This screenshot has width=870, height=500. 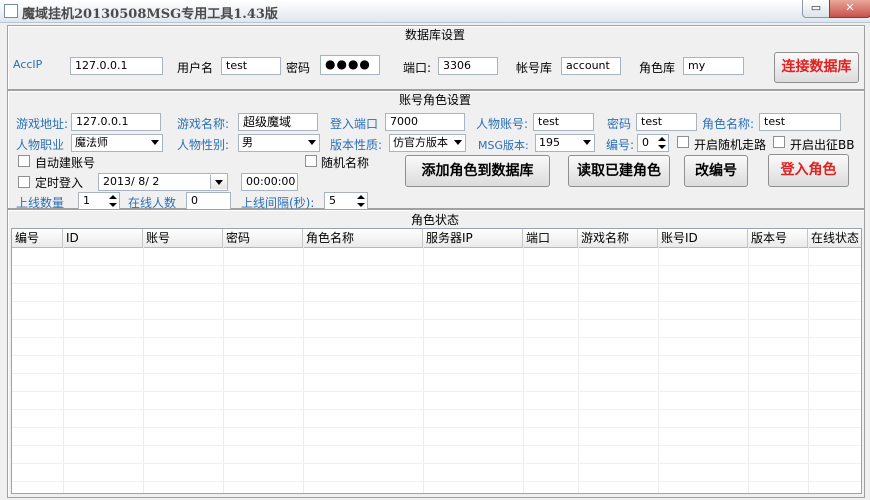 I want to click on db-password-label: 密码, so click(x=298, y=68).